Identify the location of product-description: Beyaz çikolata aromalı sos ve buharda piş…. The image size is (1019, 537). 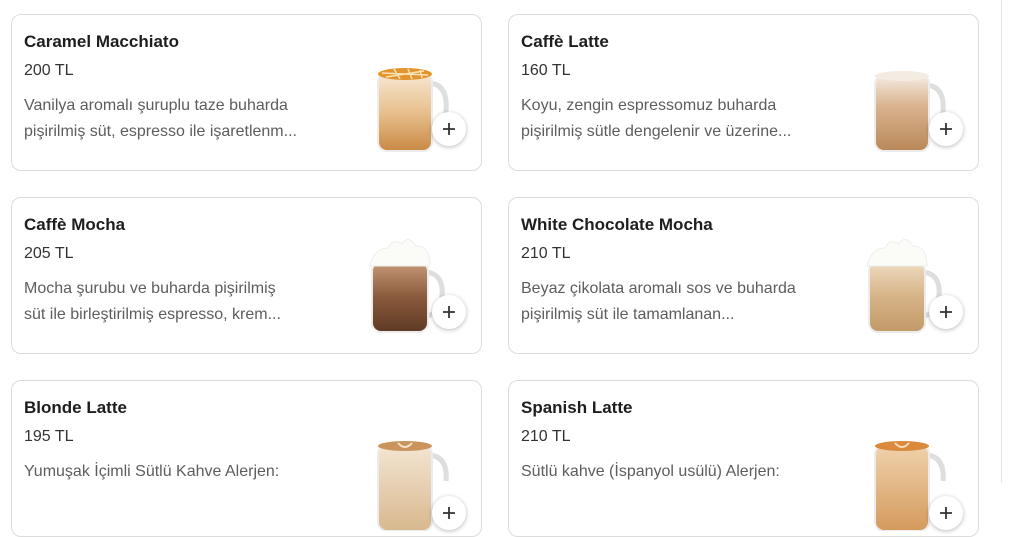
(658, 301).